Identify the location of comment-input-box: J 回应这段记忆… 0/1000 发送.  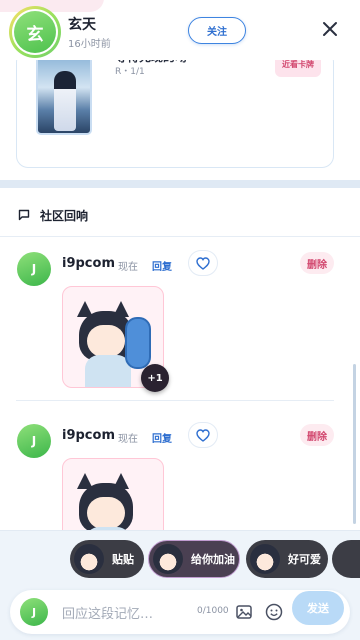
(180, 612).